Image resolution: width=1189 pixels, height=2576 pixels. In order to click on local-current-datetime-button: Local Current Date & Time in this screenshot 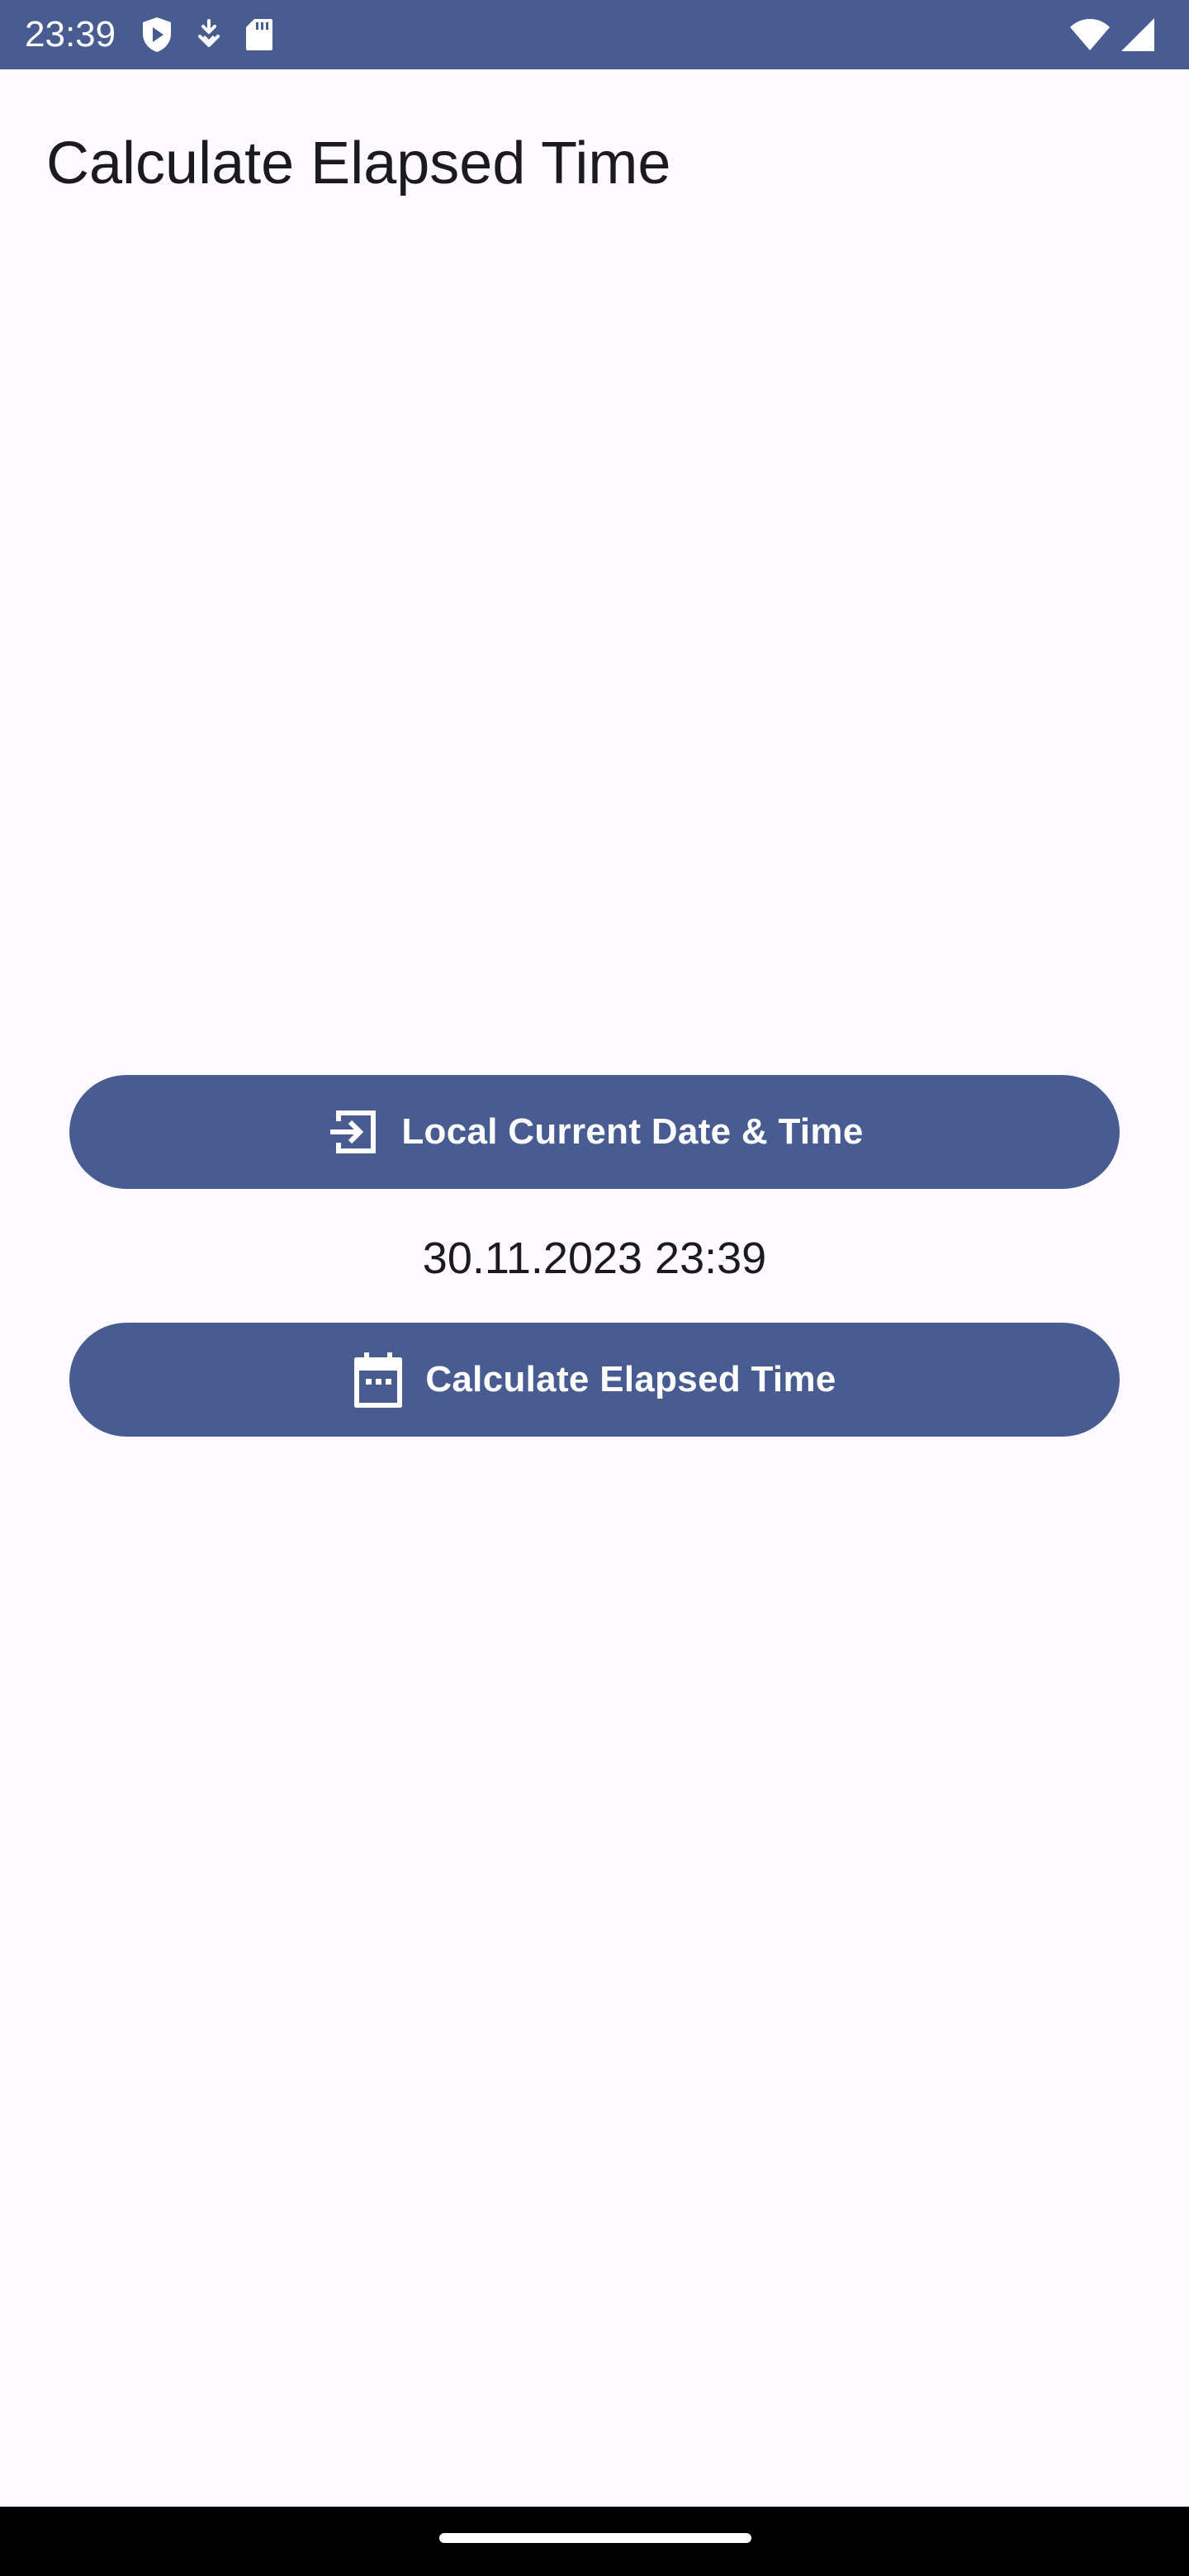, I will do `click(594, 1132)`.